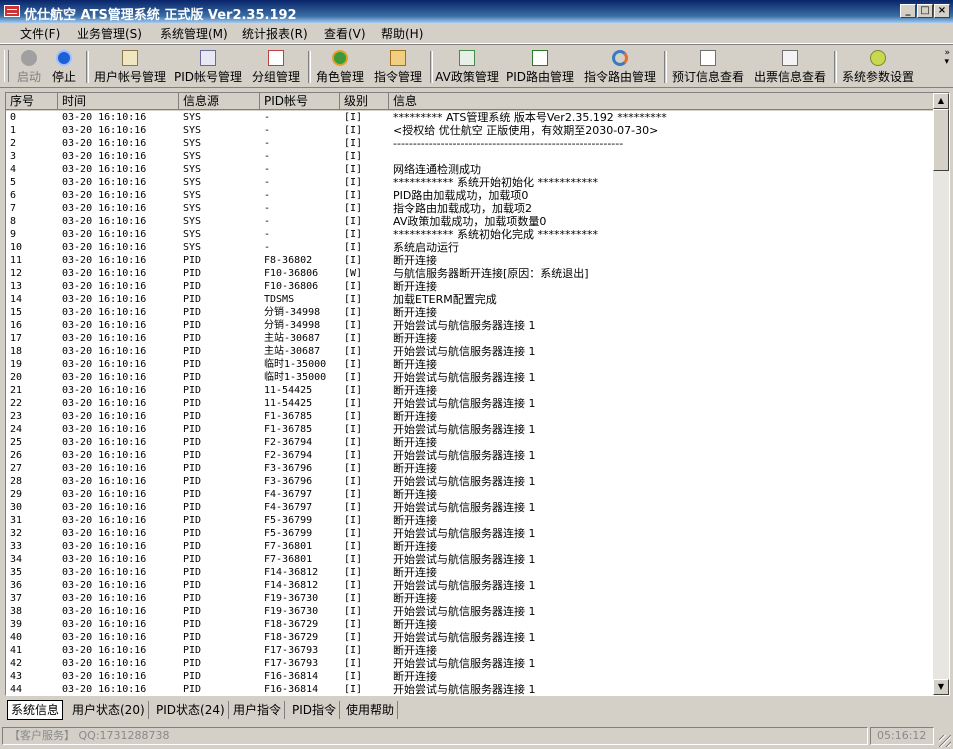 Image resolution: width=953 pixels, height=749 pixels. Describe the element at coordinates (941, 140) in the screenshot. I see `scroll-thumb` at that location.